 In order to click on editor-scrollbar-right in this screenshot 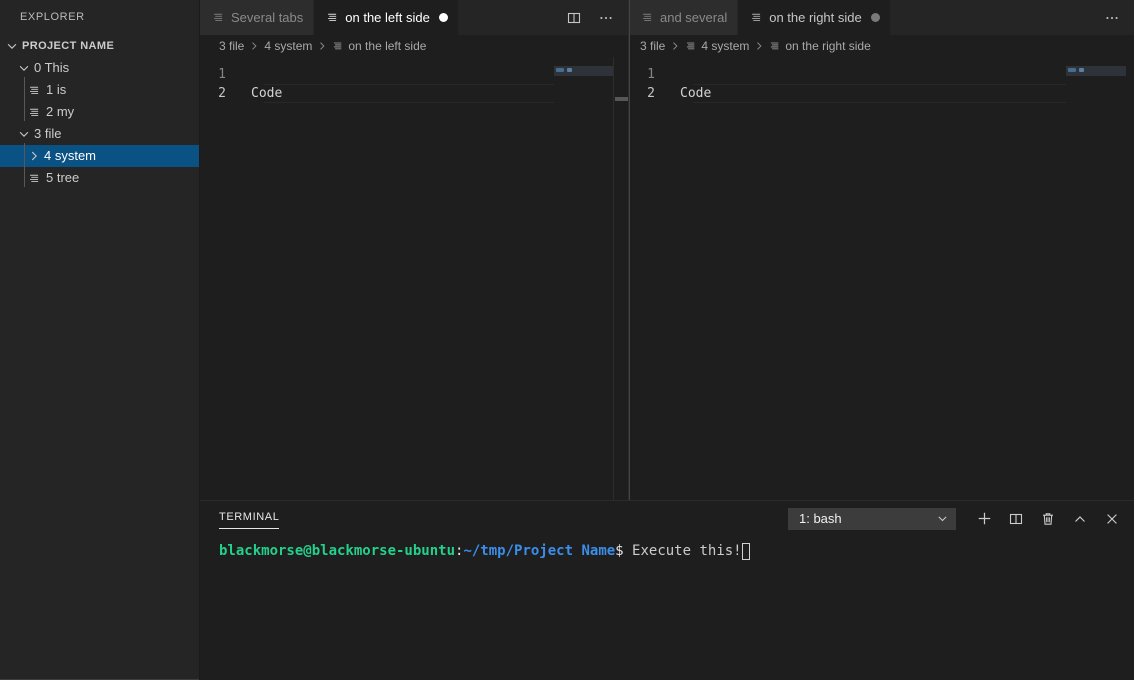, I will do `click(1127, 278)`.